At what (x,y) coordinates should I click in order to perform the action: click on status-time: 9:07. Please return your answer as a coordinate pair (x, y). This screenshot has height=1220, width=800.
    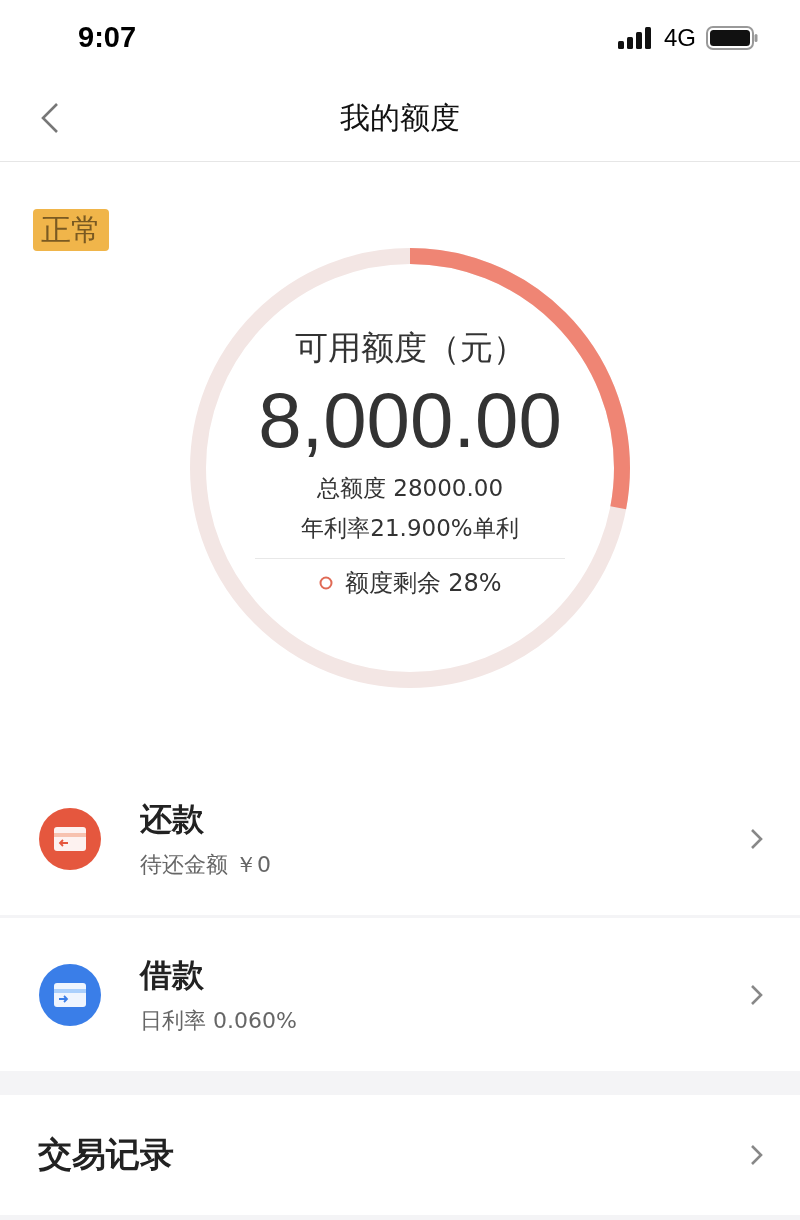
    Looking at the image, I should click on (107, 37).